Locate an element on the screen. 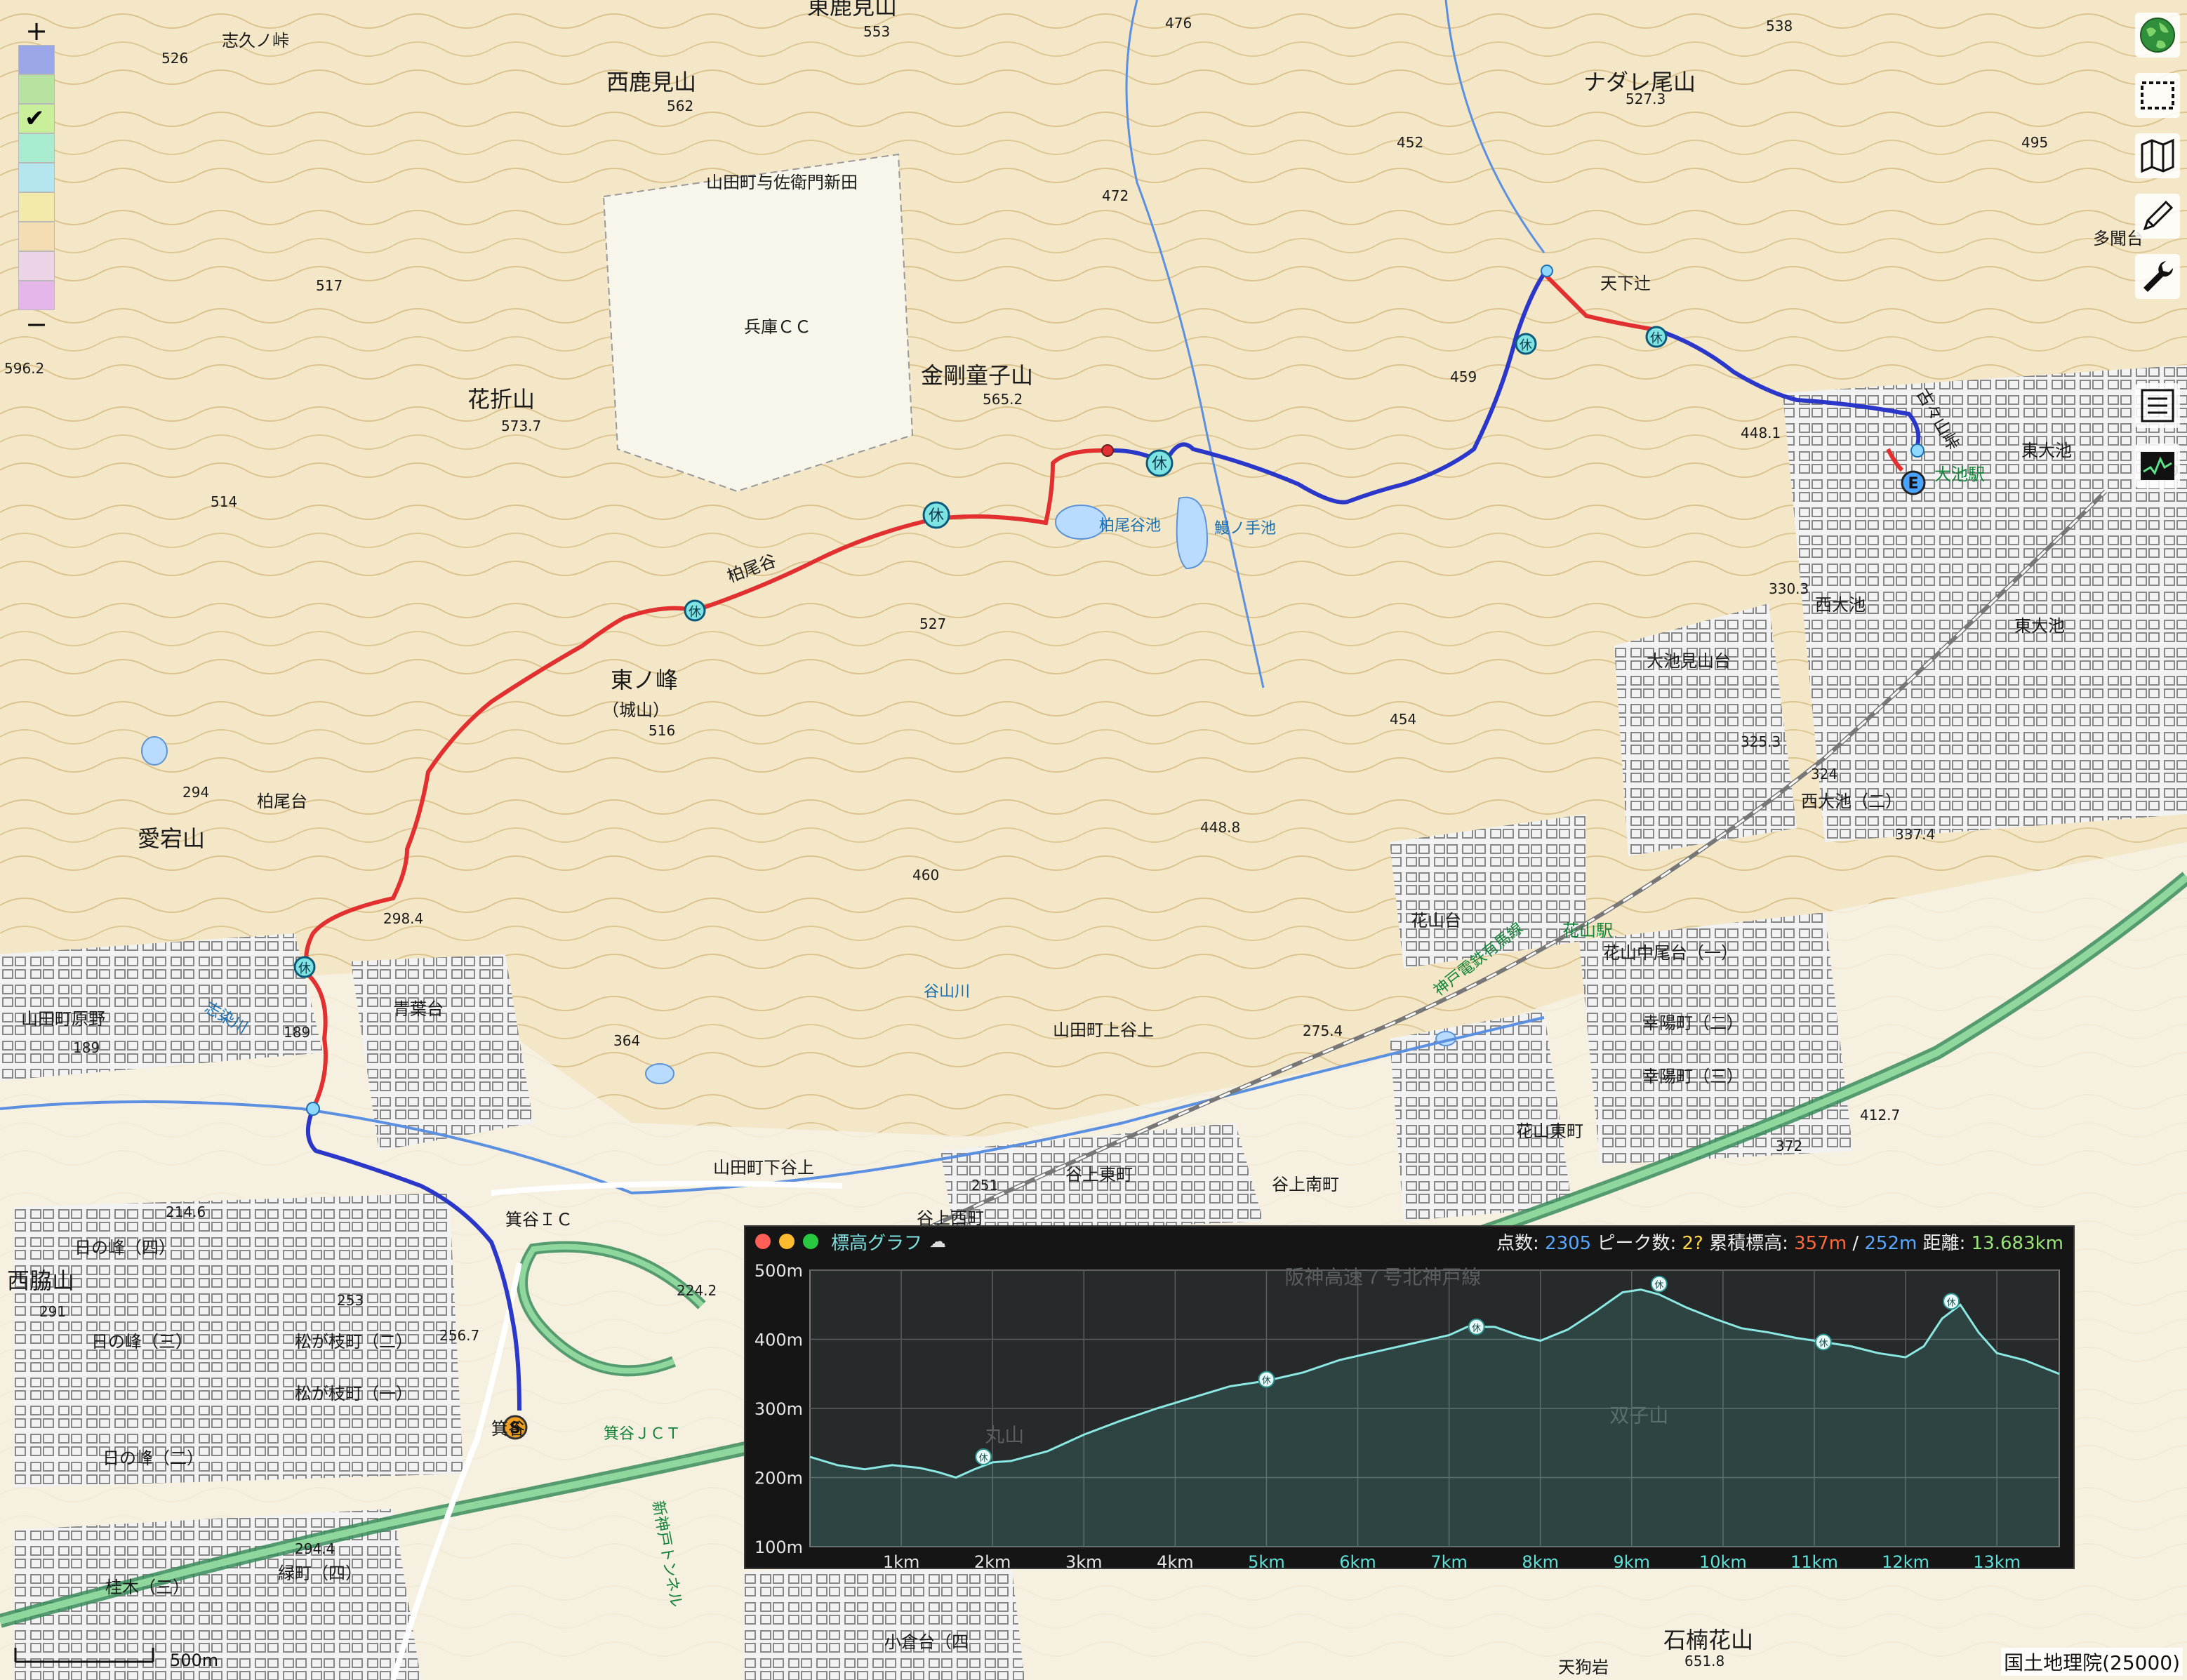 The width and height of the screenshot is (2187, 1680). spot-elevation: 553 is located at coordinates (877, 31).